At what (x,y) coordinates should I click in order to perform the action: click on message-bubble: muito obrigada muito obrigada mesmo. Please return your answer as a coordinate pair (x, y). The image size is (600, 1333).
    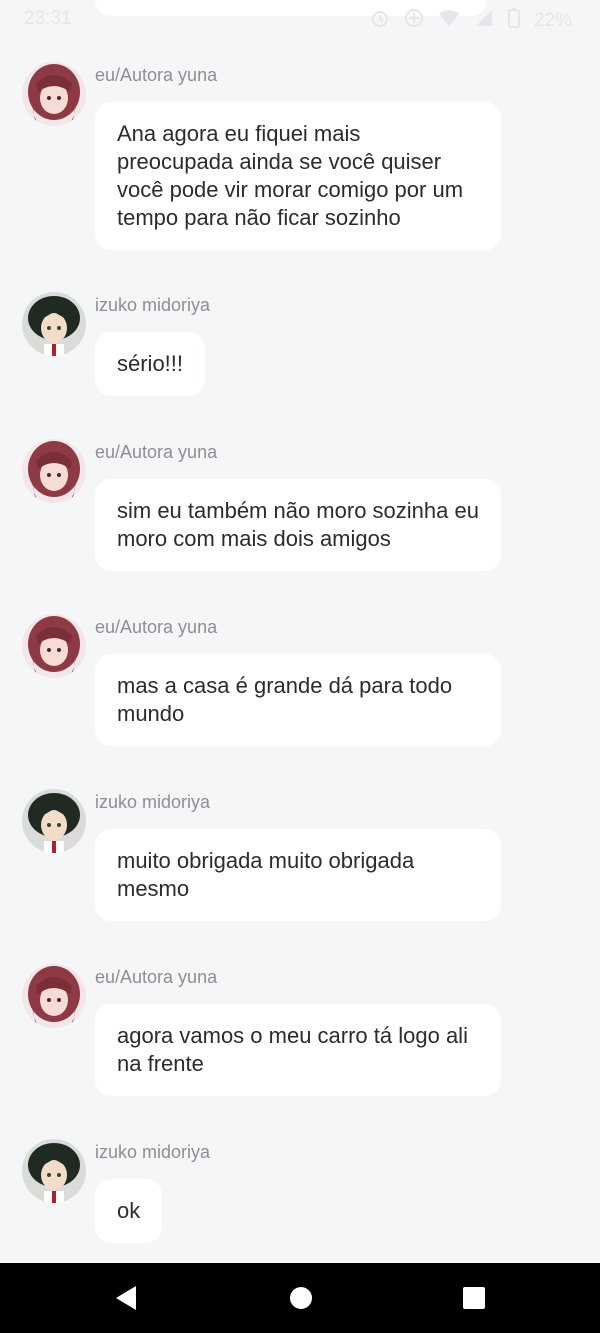
    Looking at the image, I should click on (298, 875).